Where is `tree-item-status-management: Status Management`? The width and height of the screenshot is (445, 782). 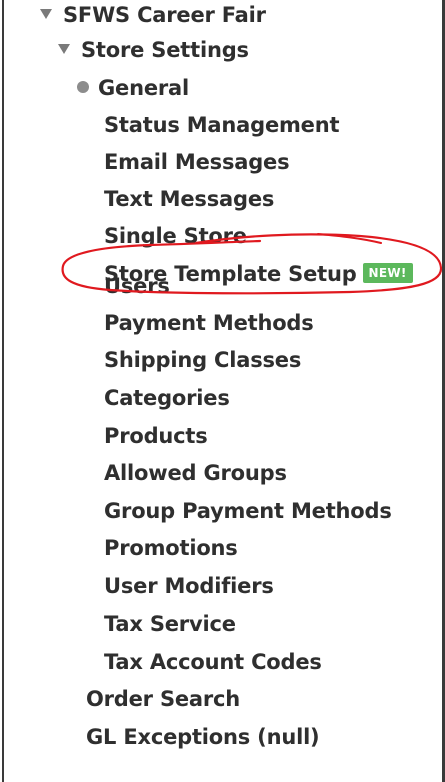
tree-item-status-management: Status Management is located at coordinates (222, 125).